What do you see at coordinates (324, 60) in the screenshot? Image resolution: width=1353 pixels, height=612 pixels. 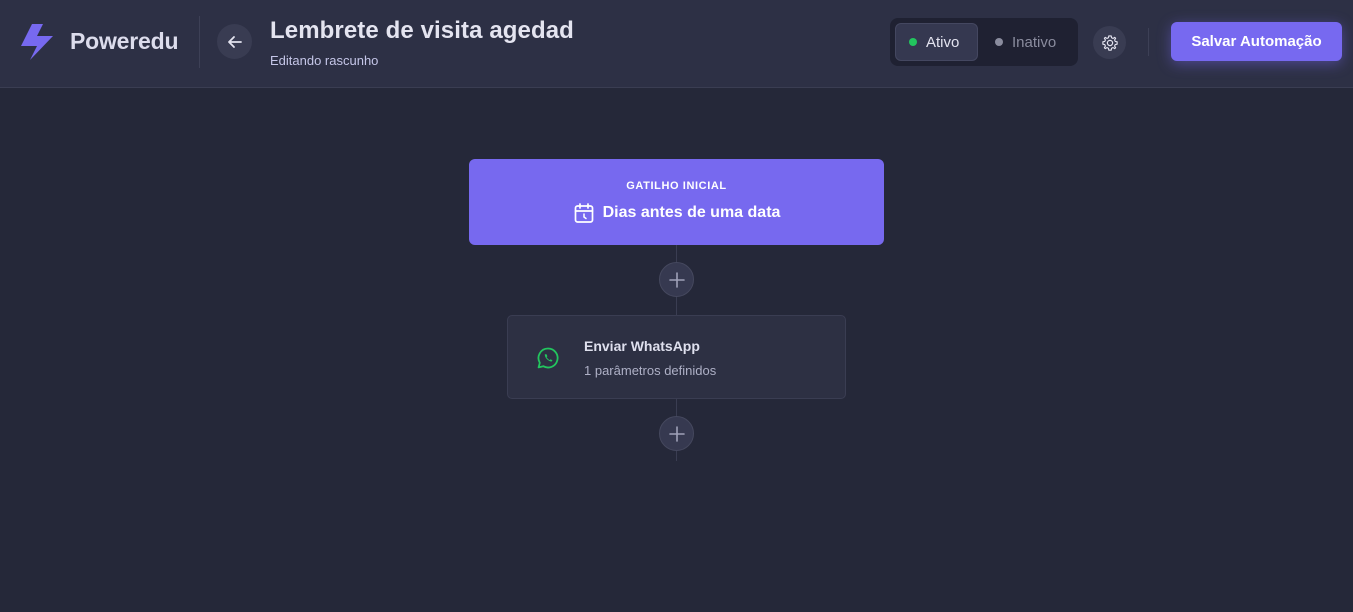 I see `page-subtitle: Editando rascunho` at bounding box center [324, 60].